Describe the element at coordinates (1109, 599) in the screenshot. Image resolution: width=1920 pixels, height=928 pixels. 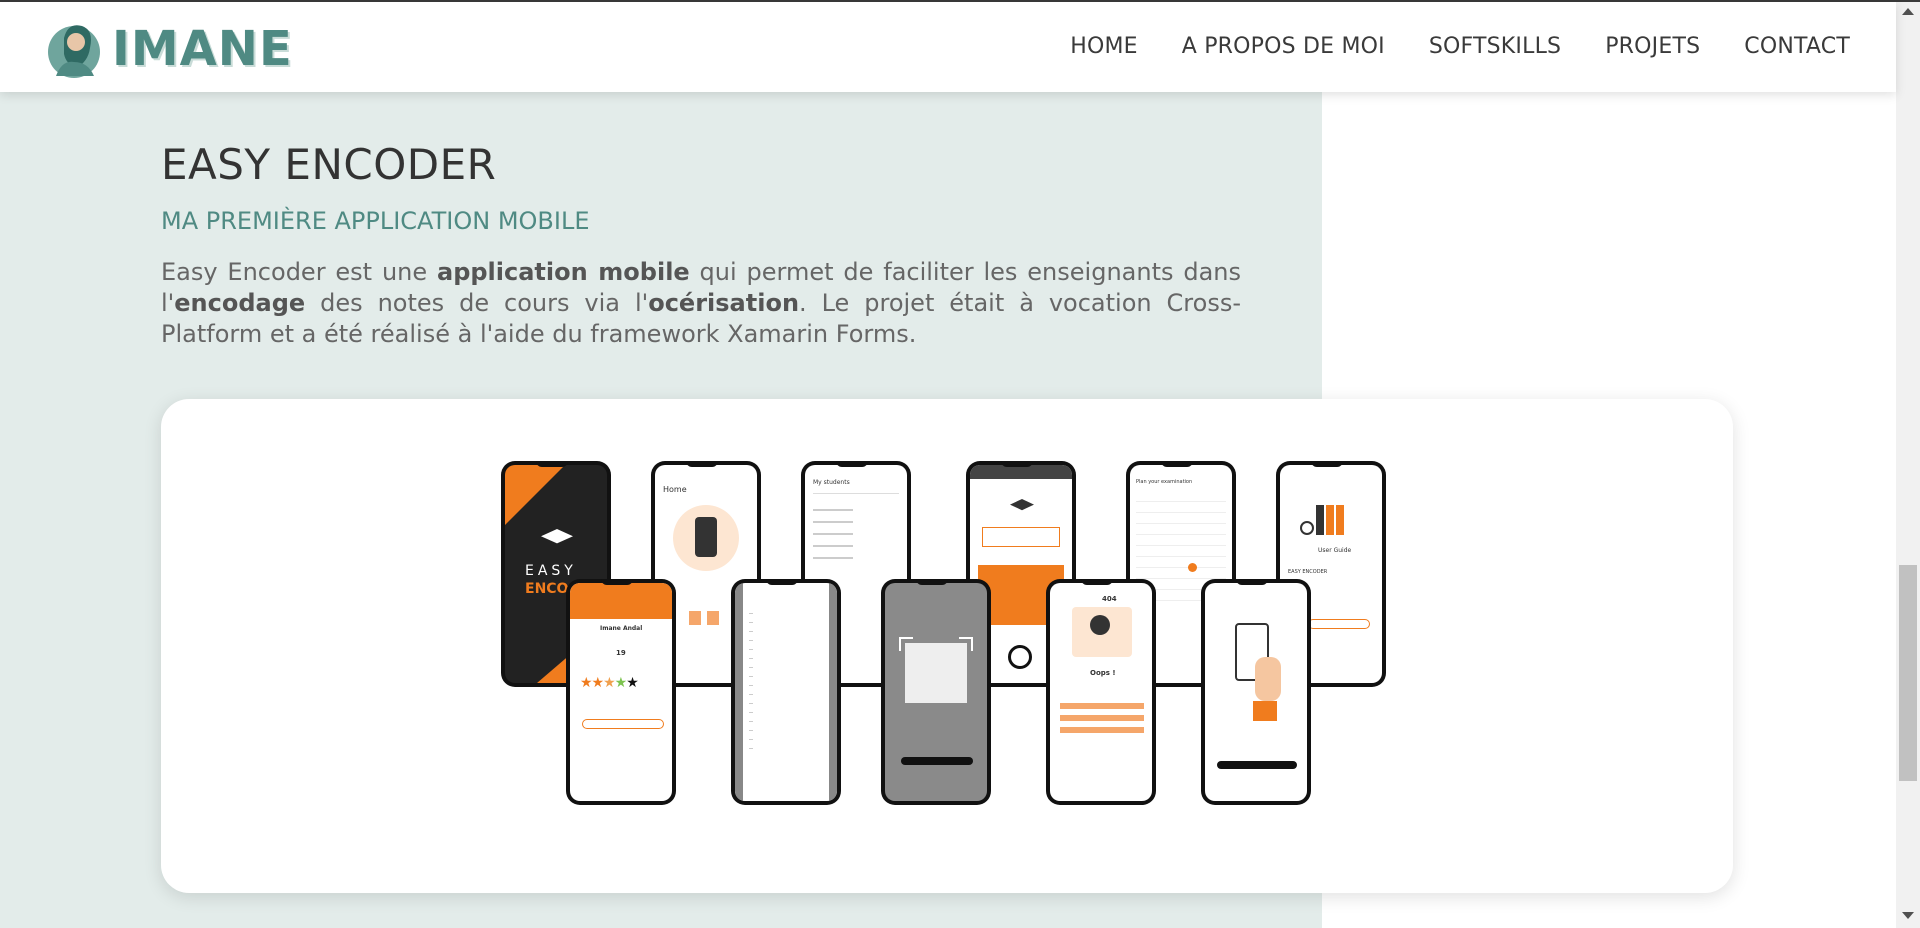
I see `error-code: 404` at that location.